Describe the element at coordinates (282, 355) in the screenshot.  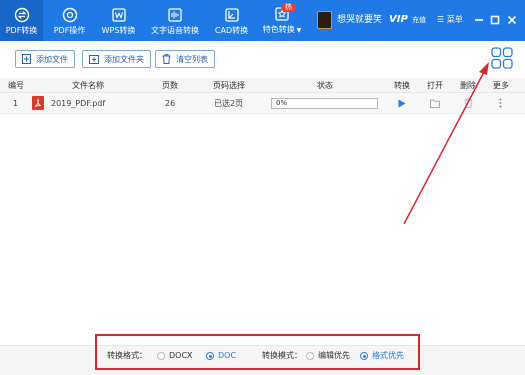
I see `mode-label: 转换模式：` at that location.